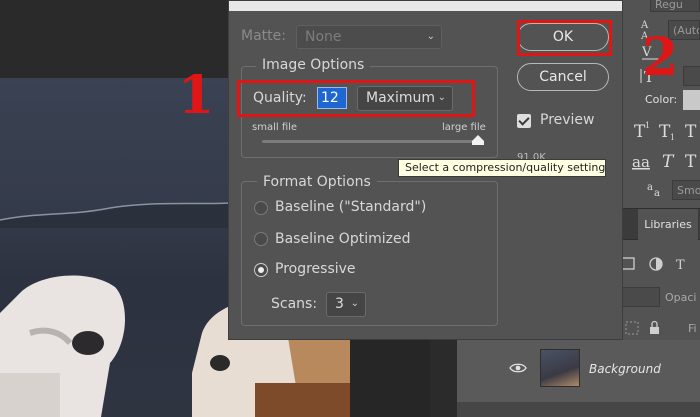 Image resolution: width=700 pixels, height=417 pixels. What do you see at coordinates (691, 76) in the screenshot?
I see `scale-field` at bounding box center [691, 76].